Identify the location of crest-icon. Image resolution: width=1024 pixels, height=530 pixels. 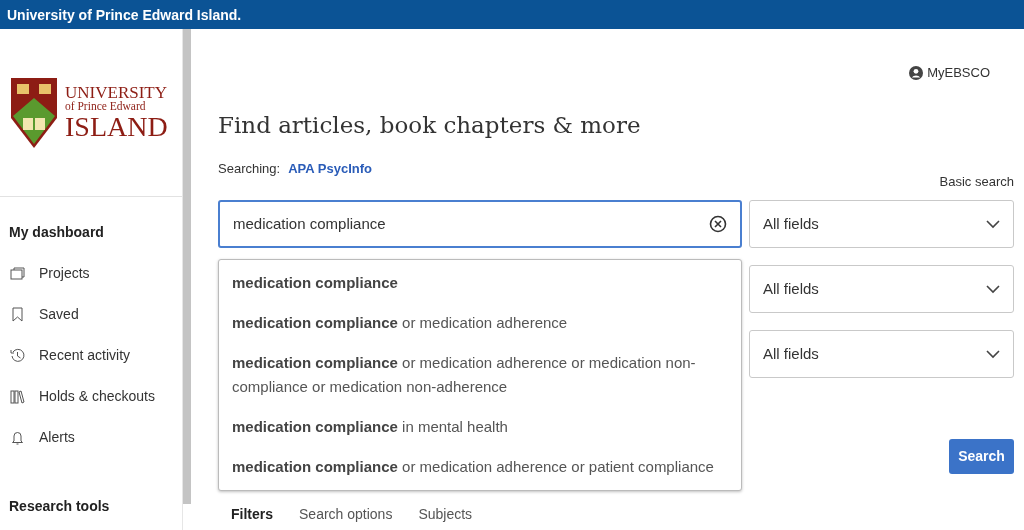
(34, 112).